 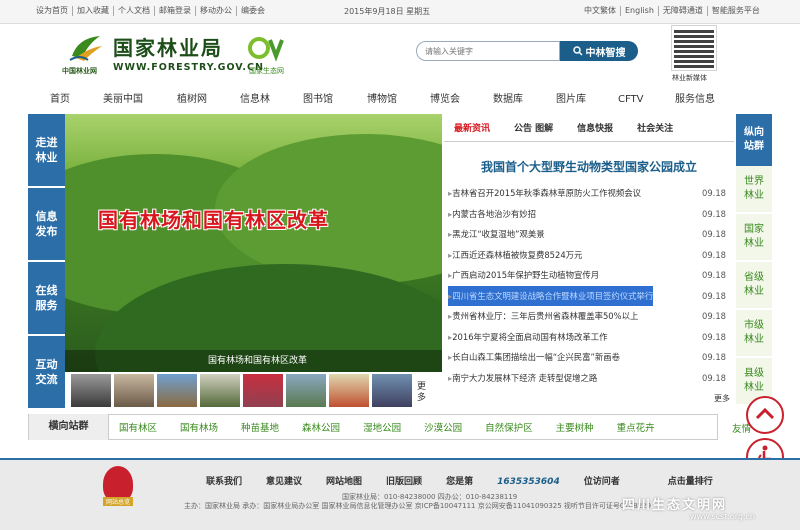 I want to click on news-title: 吉林省召开2015年秋季森林草原防火工作视频会议, so click(x=544, y=193).